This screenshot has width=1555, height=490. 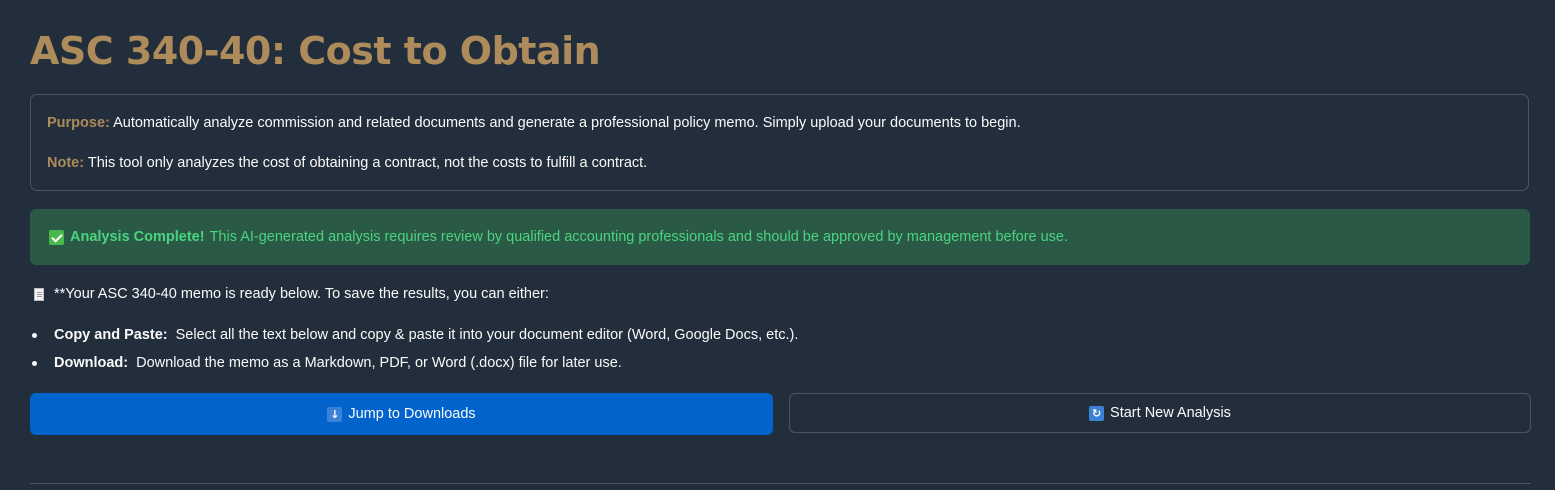 What do you see at coordinates (137, 237) in the screenshot?
I see `success-title: Analysis Complete!` at bounding box center [137, 237].